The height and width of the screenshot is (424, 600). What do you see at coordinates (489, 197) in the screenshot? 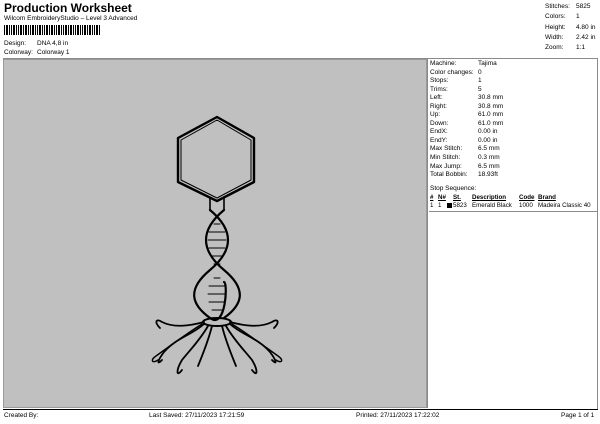
I see `col-description: Description` at bounding box center [489, 197].